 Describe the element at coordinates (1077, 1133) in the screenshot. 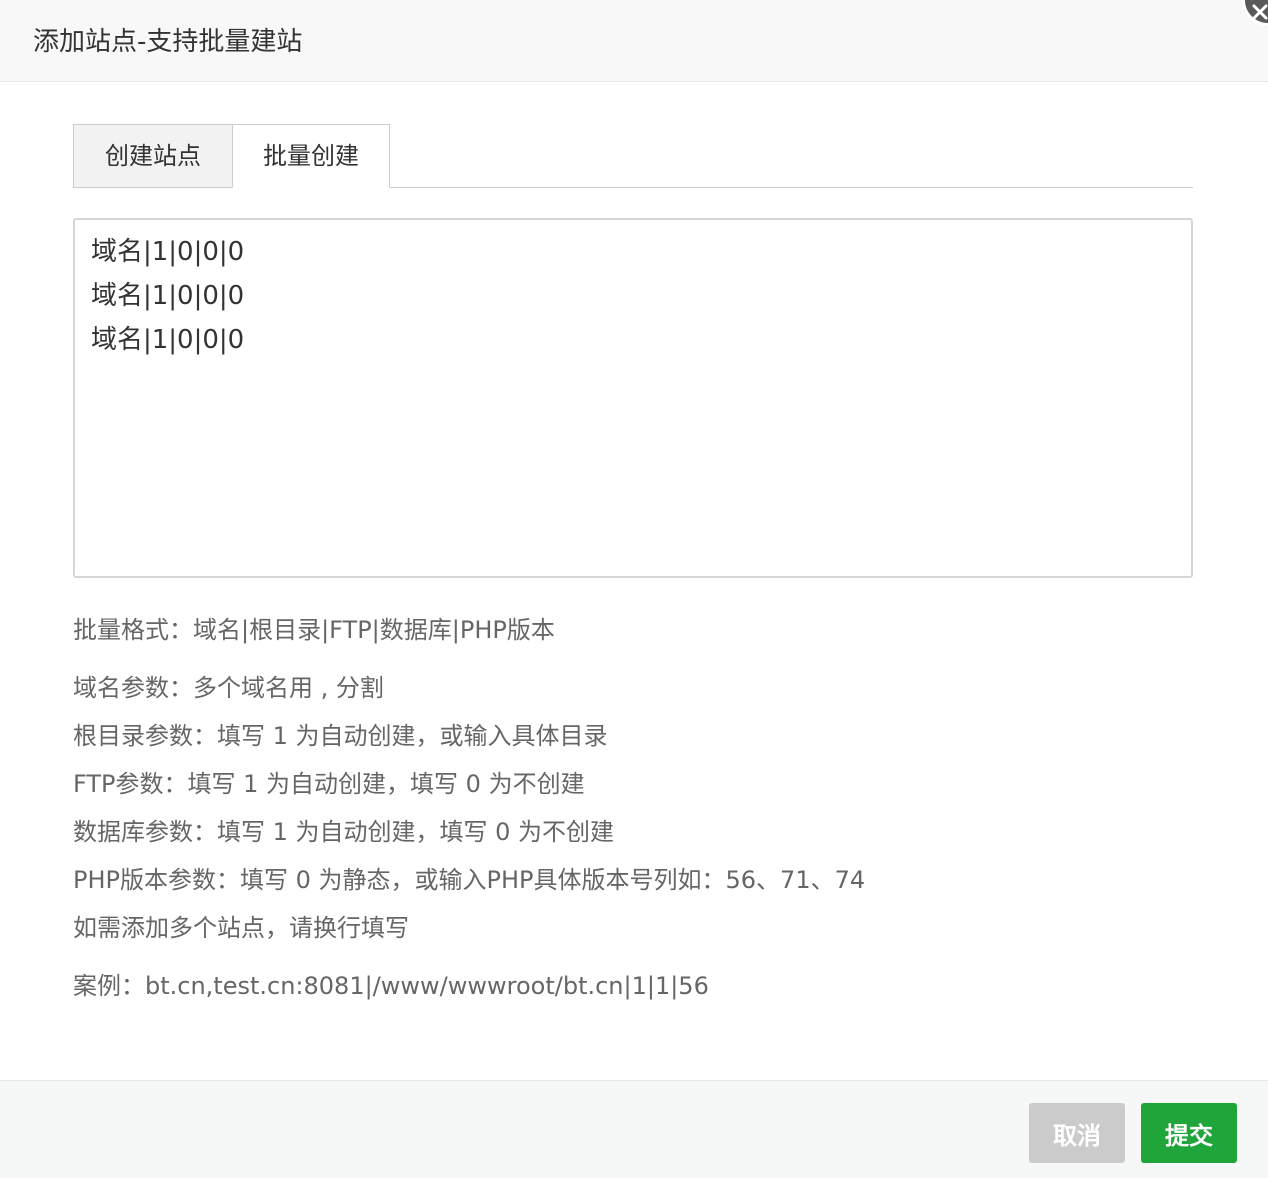

I see `cancel-button: 取消` at that location.